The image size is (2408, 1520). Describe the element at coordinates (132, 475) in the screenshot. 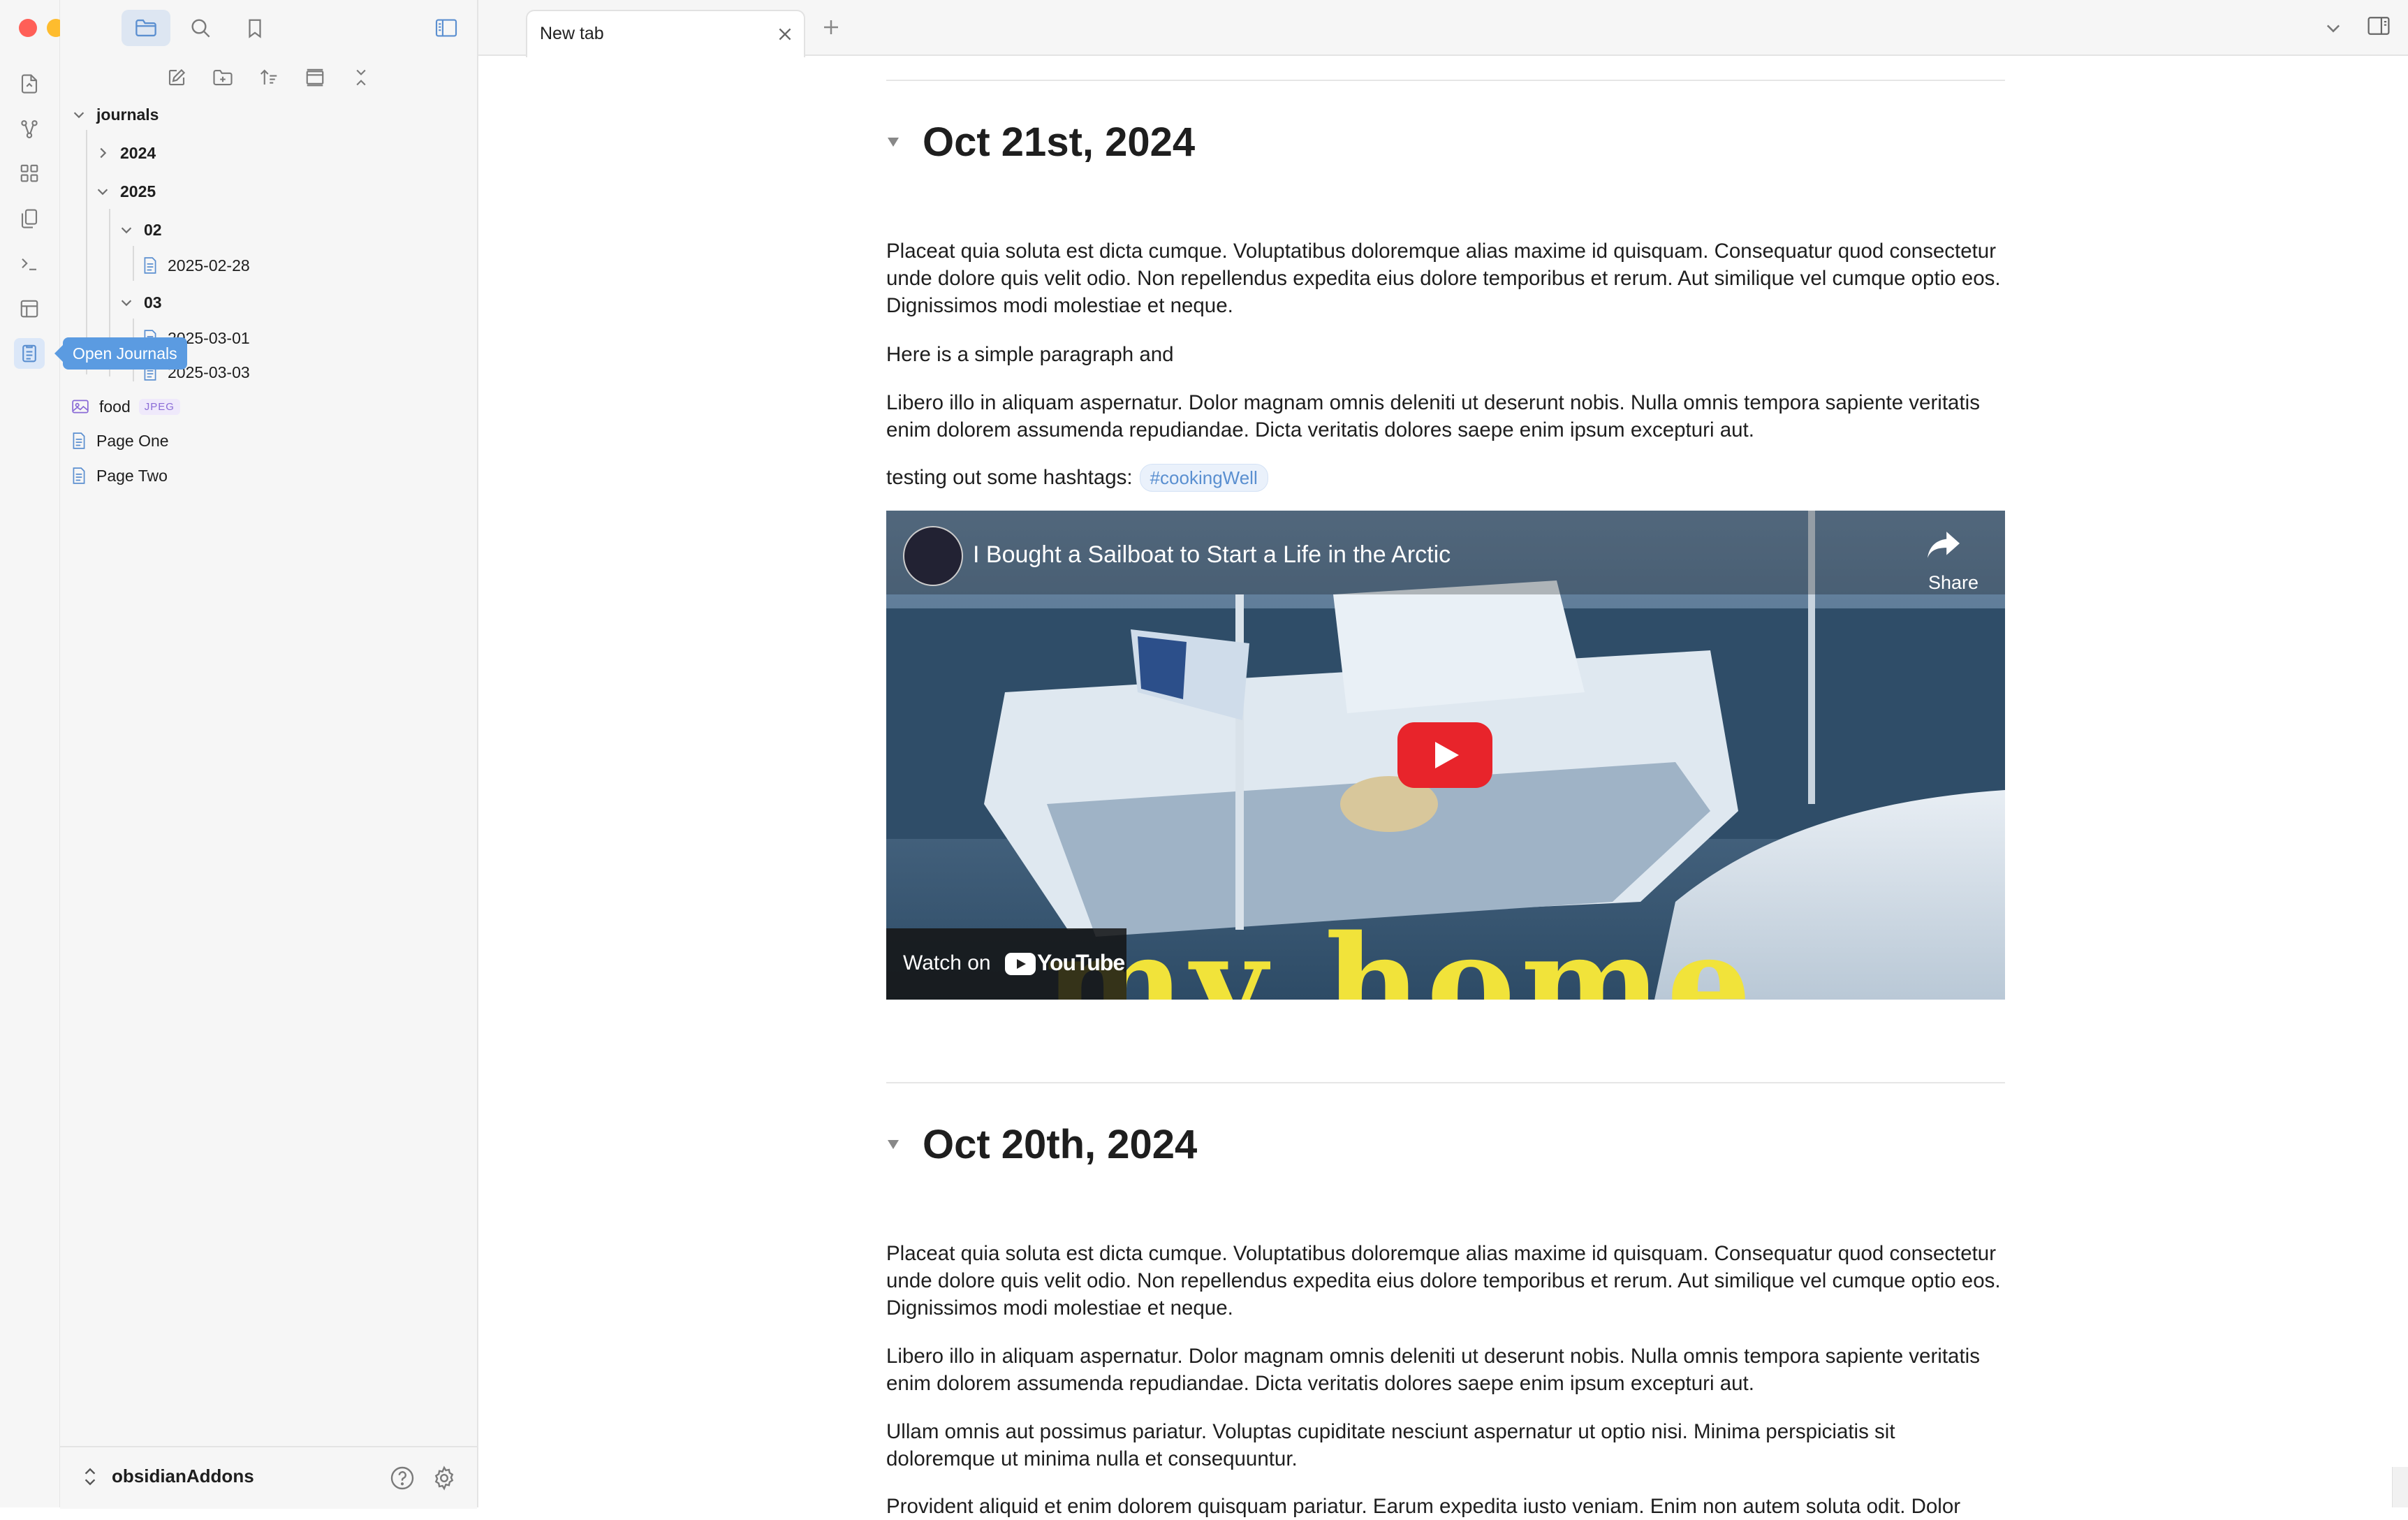

I see `tree-label: Page Two` at that location.